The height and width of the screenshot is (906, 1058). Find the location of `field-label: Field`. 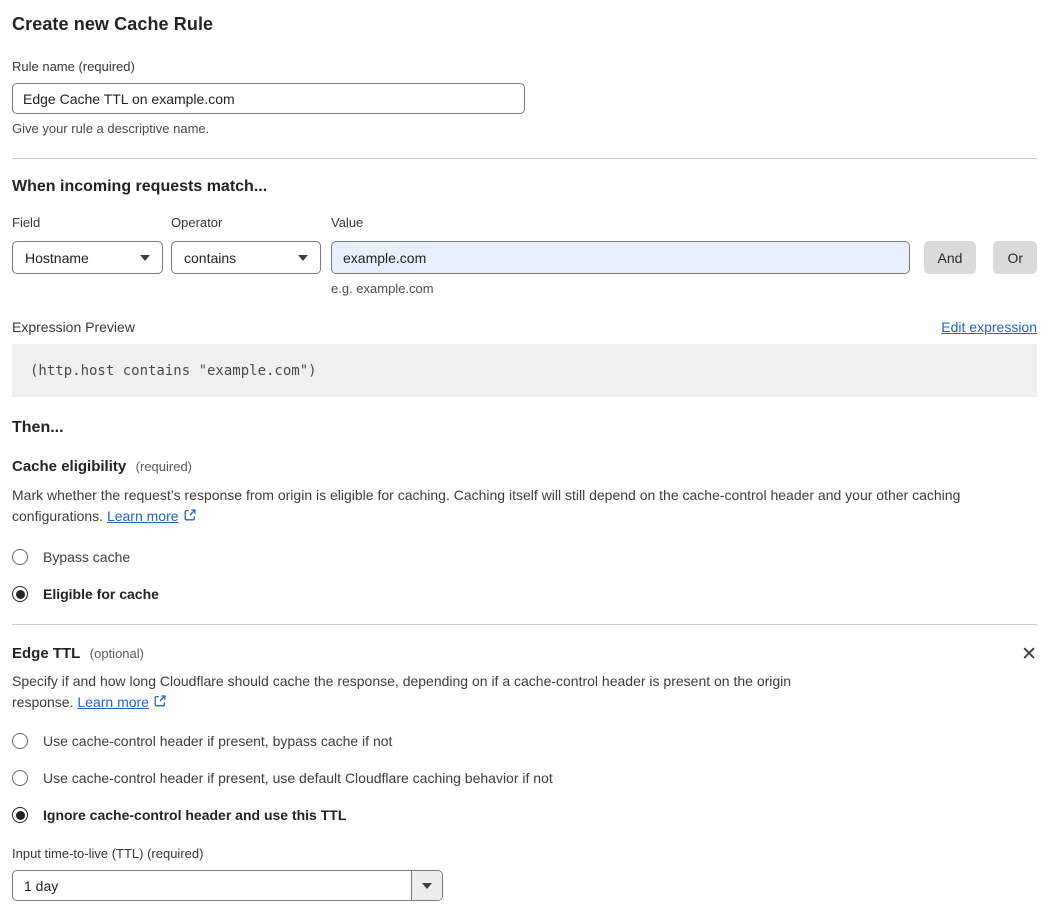

field-label: Field is located at coordinates (26, 222).